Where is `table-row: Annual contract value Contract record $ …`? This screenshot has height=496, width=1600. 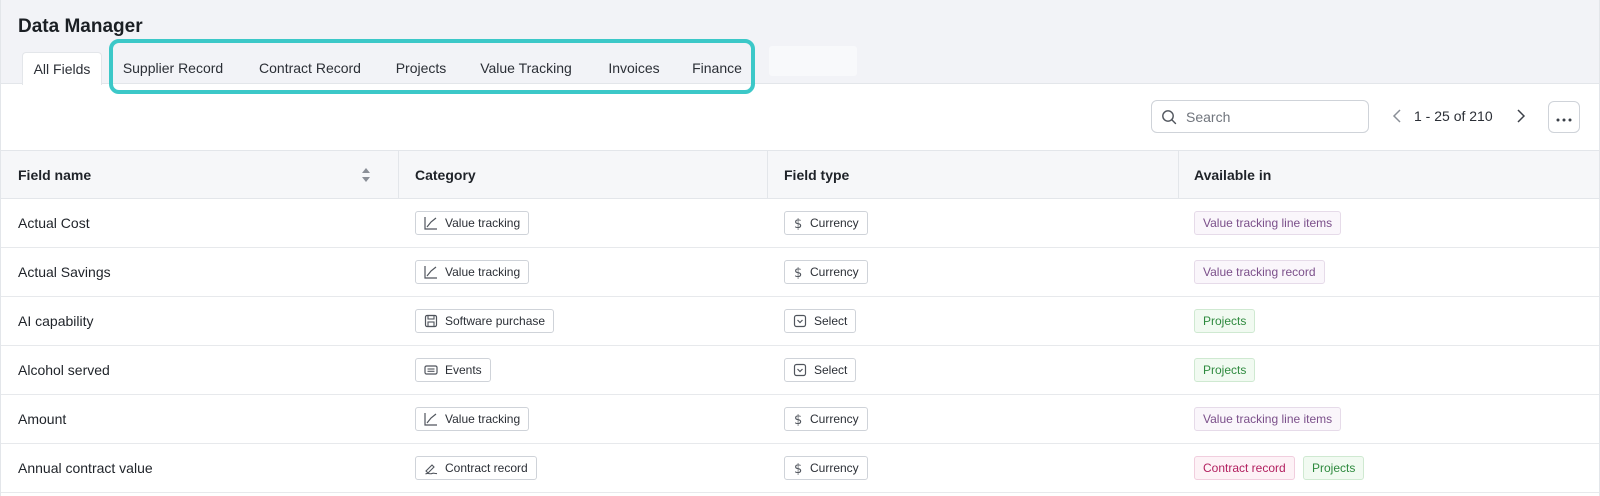
table-row: Annual contract value Contract record $ … is located at coordinates (800, 468).